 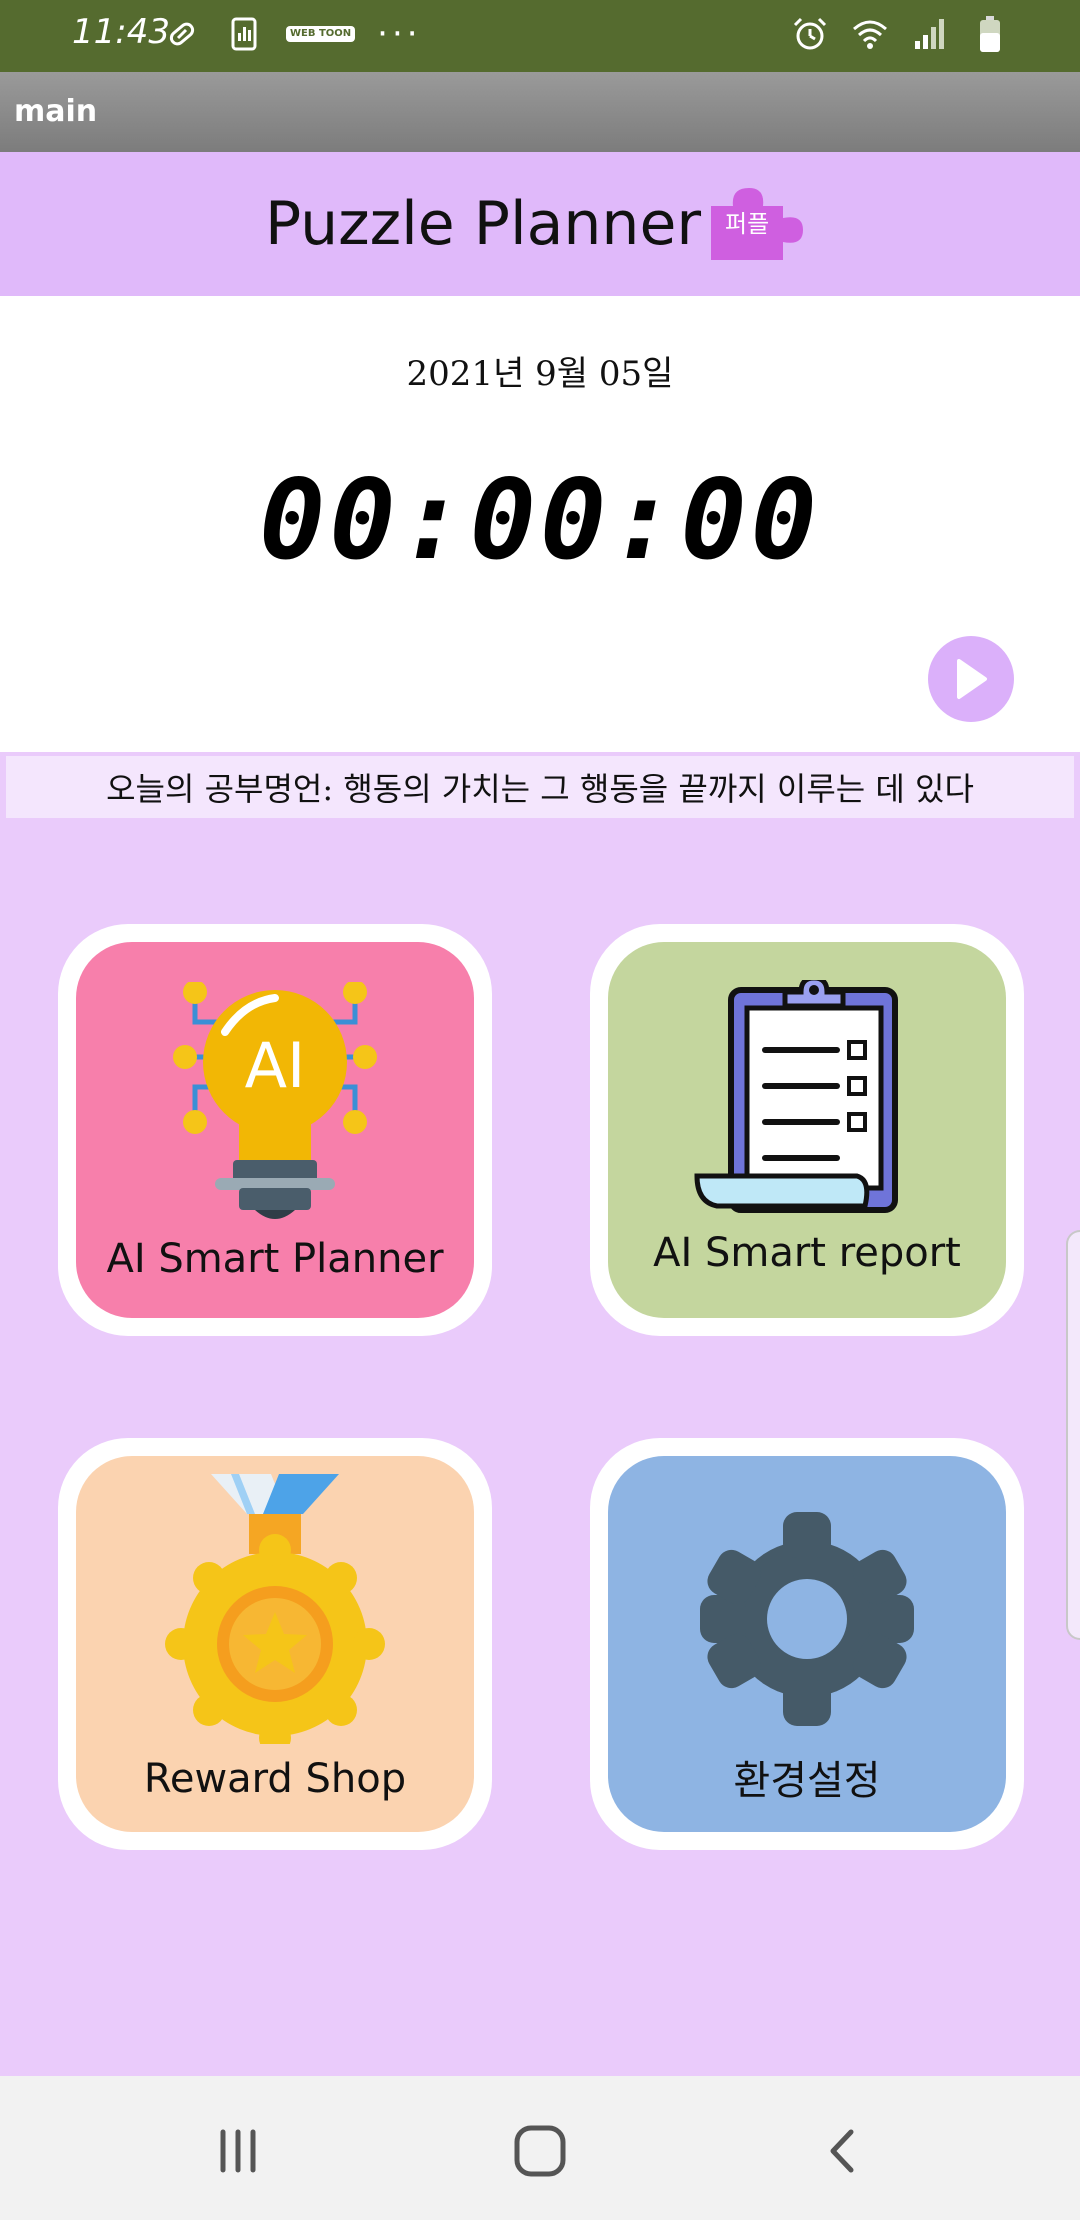 I want to click on ai-smart-planner-label: AI Smart Planner, so click(x=275, y=1259).